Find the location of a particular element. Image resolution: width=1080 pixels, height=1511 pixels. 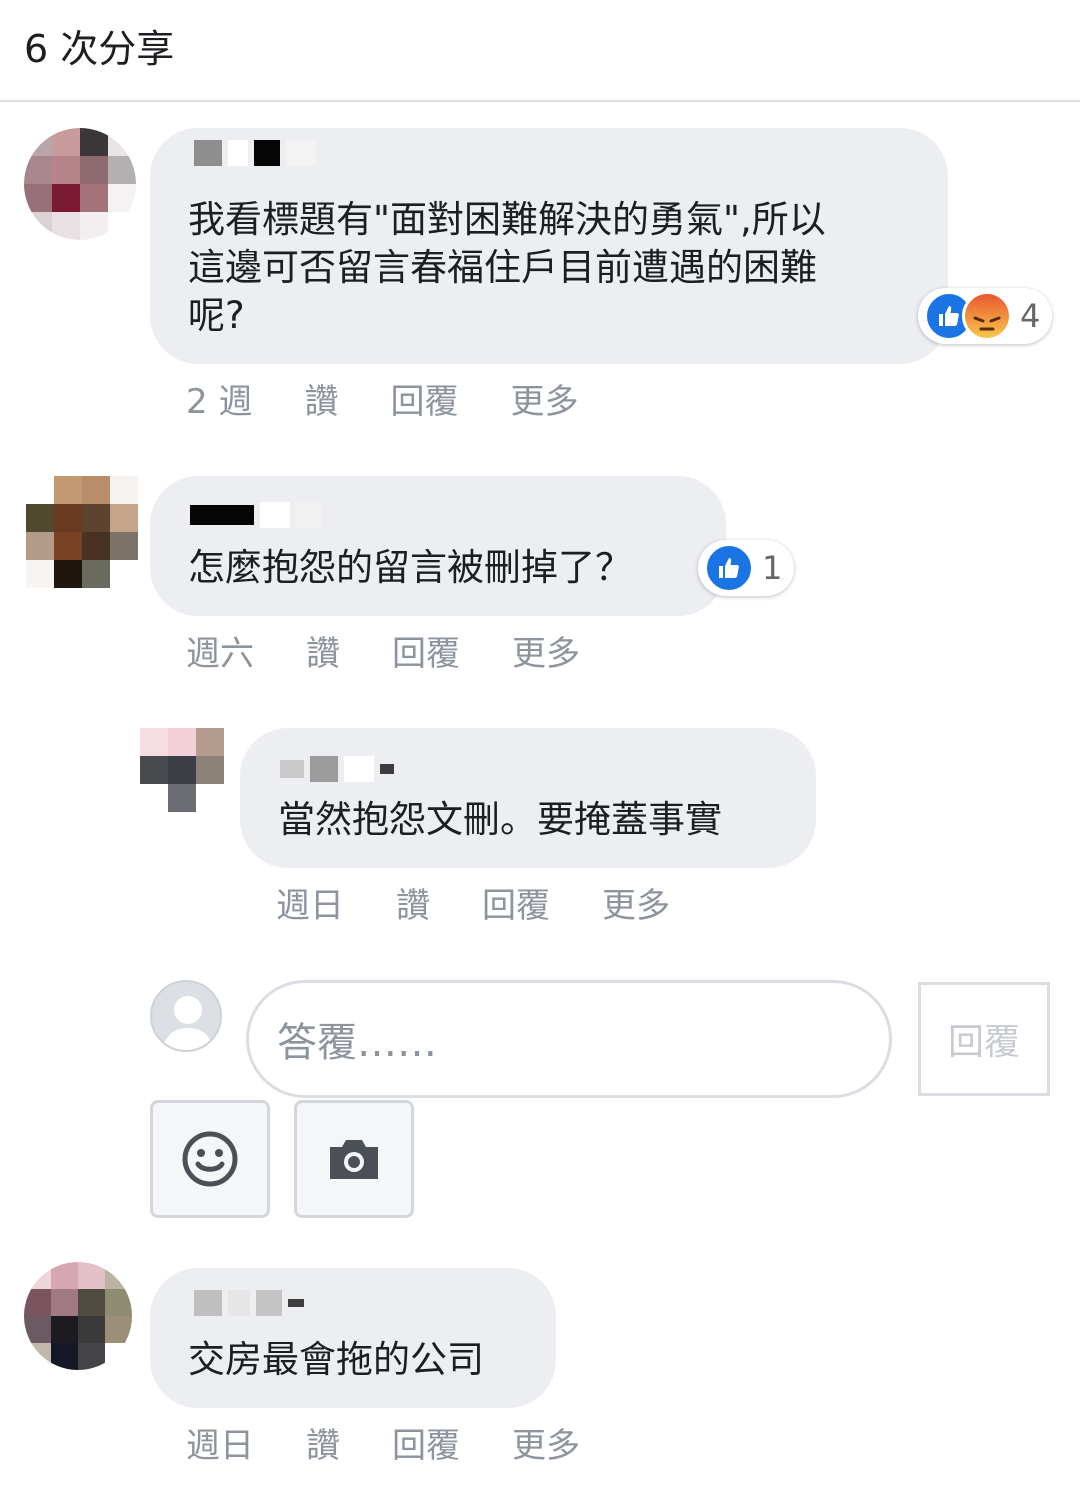

default-avatar-icon is located at coordinates (186, 1016).